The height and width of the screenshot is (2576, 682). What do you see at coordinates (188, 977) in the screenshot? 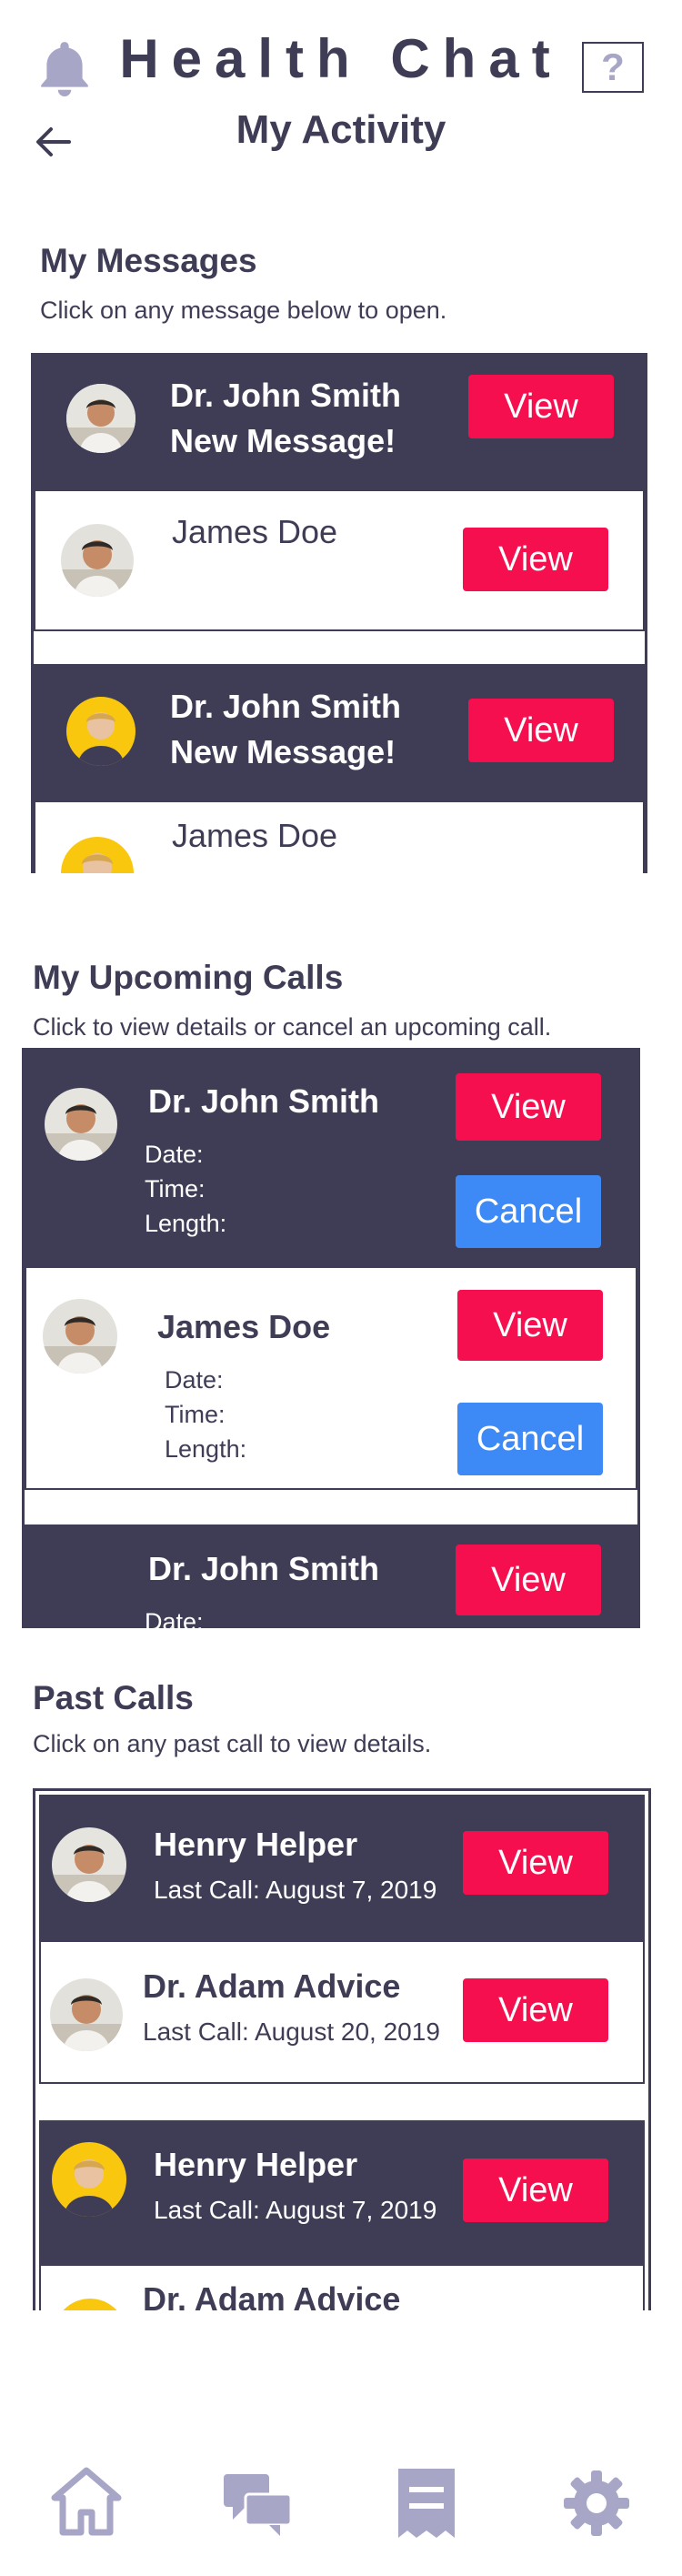
I see `upcoming-section-title: My Upcoming Calls` at bounding box center [188, 977].